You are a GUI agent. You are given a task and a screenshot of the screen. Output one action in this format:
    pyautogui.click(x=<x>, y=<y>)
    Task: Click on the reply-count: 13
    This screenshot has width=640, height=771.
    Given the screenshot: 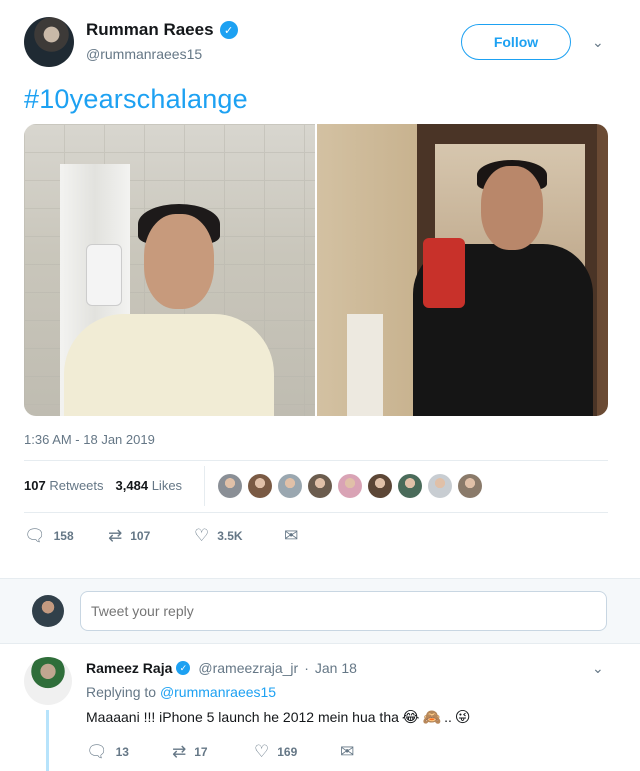 What is the action you would take?
    pyautogui.click(x=122, y=752)
    